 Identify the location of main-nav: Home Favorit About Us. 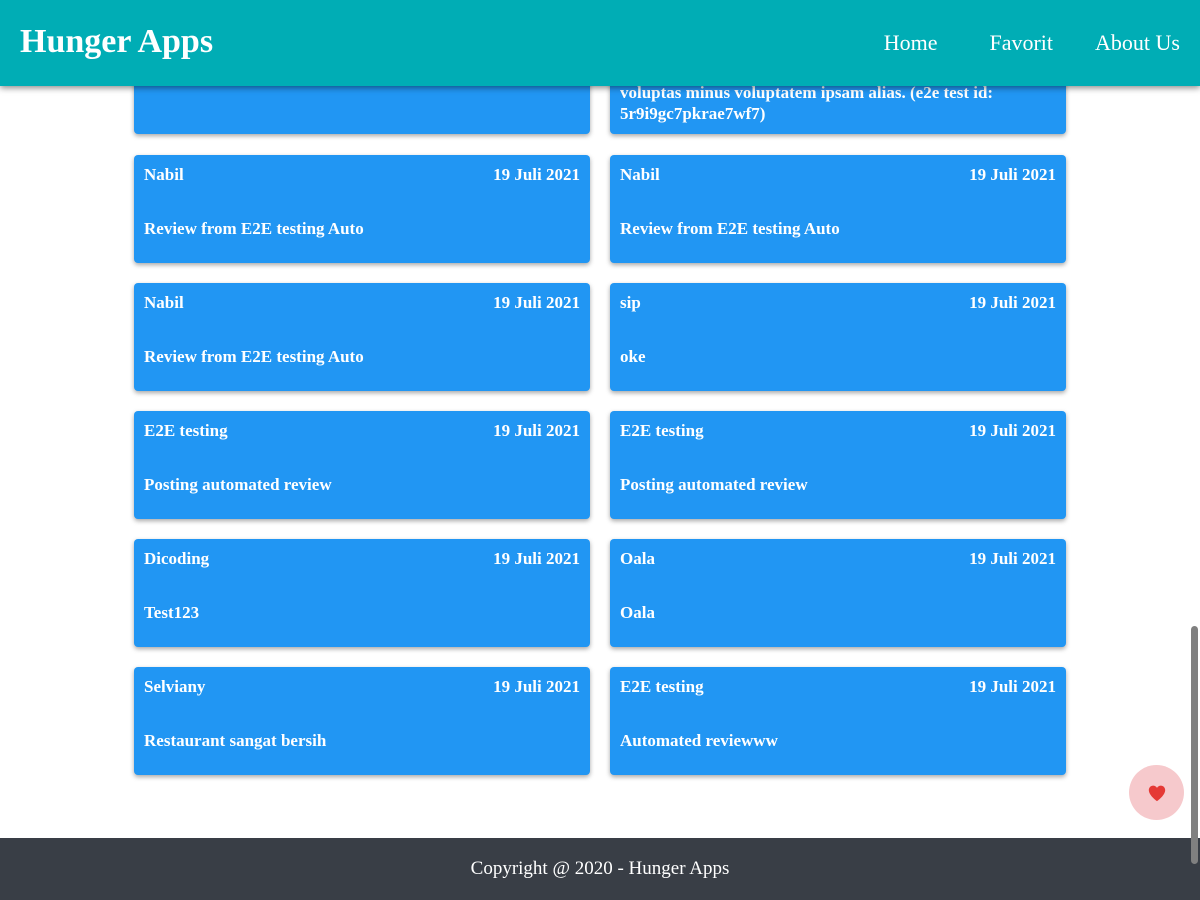
(1032, 43).